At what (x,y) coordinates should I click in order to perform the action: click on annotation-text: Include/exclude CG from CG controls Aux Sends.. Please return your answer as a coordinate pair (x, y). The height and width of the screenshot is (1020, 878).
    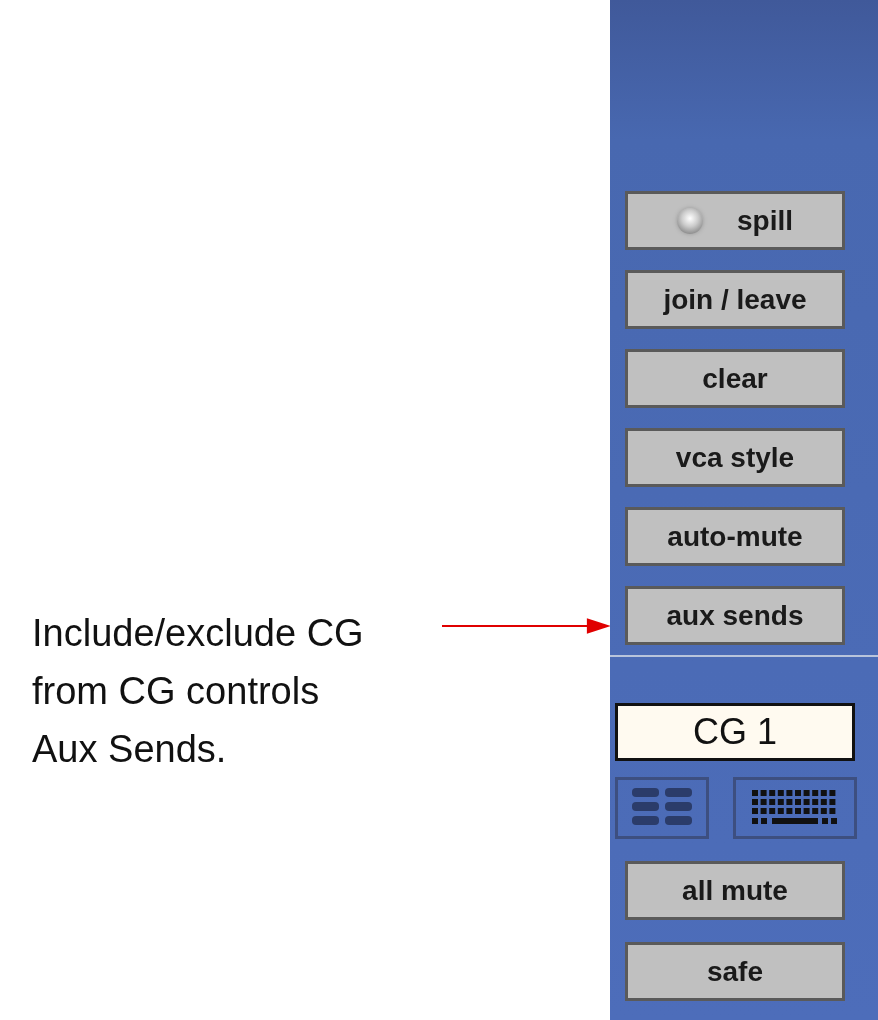
    Looking at the image, I should click on (198, 691).